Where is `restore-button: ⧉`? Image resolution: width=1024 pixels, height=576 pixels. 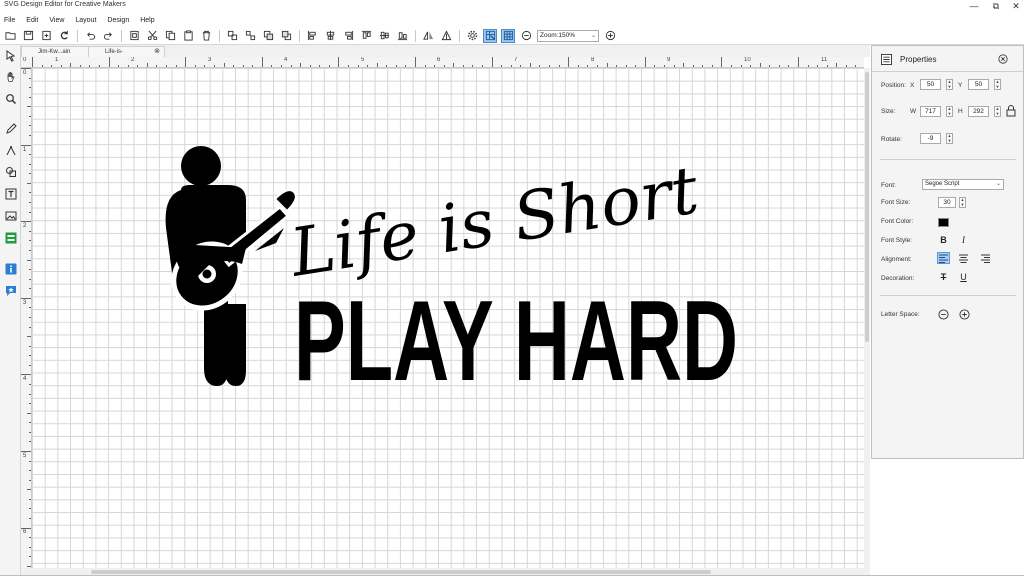 restore-button: ⧉ is located at coordinates (996, 6).